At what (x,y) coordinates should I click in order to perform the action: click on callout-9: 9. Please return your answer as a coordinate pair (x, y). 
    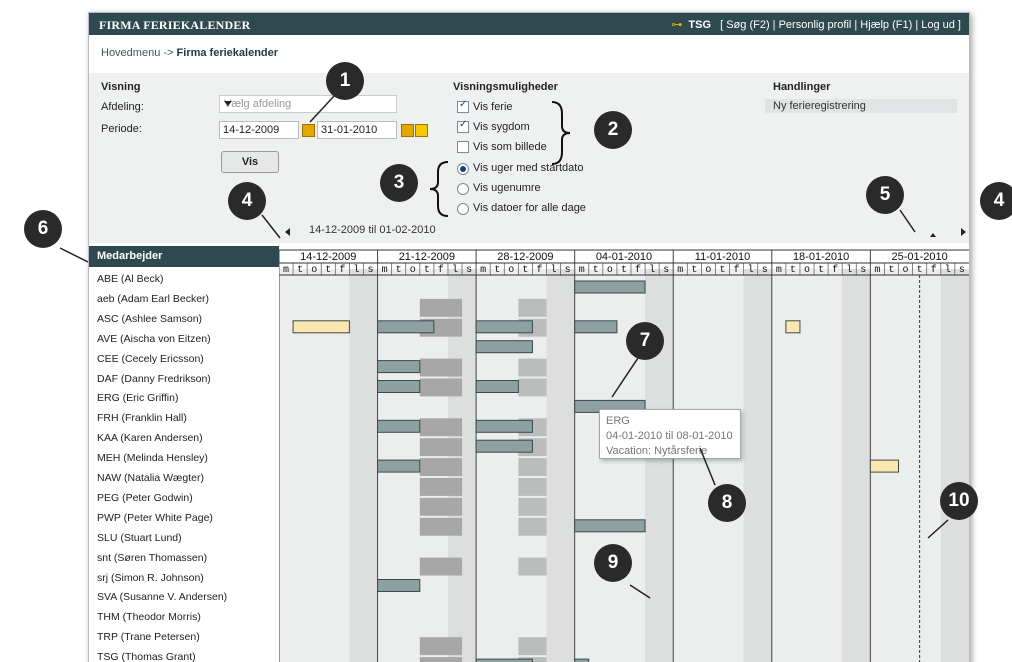
    Looking at the image, I should click on (613, 563).